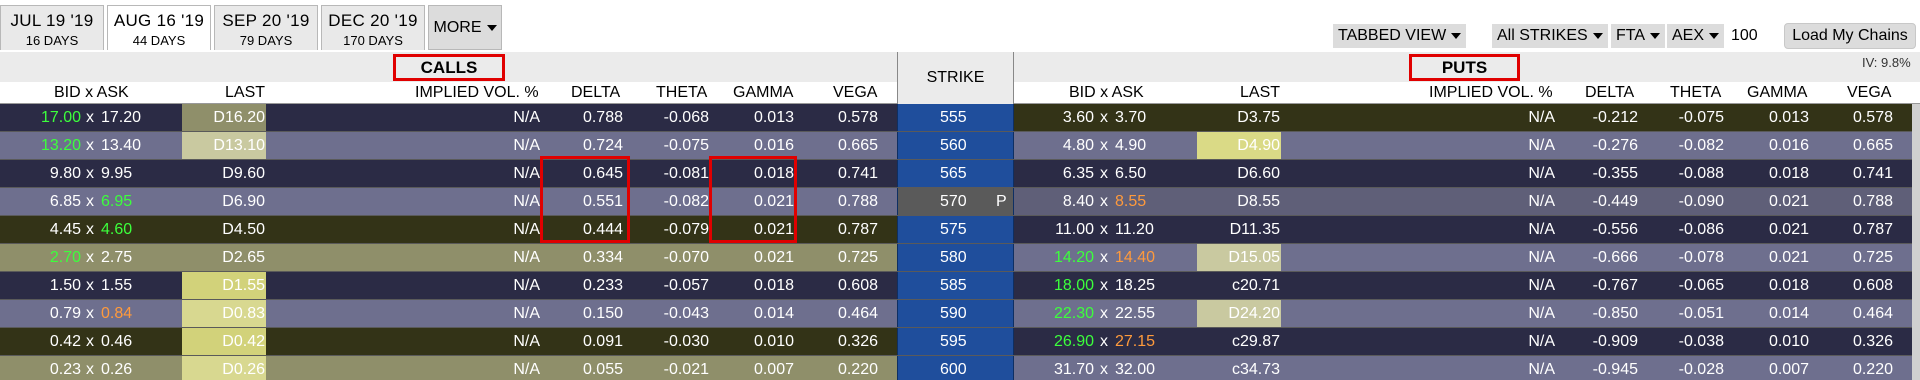 This screenshot has height=380, width=1920. I want to click on strike-value: 560, so click(953, 145).